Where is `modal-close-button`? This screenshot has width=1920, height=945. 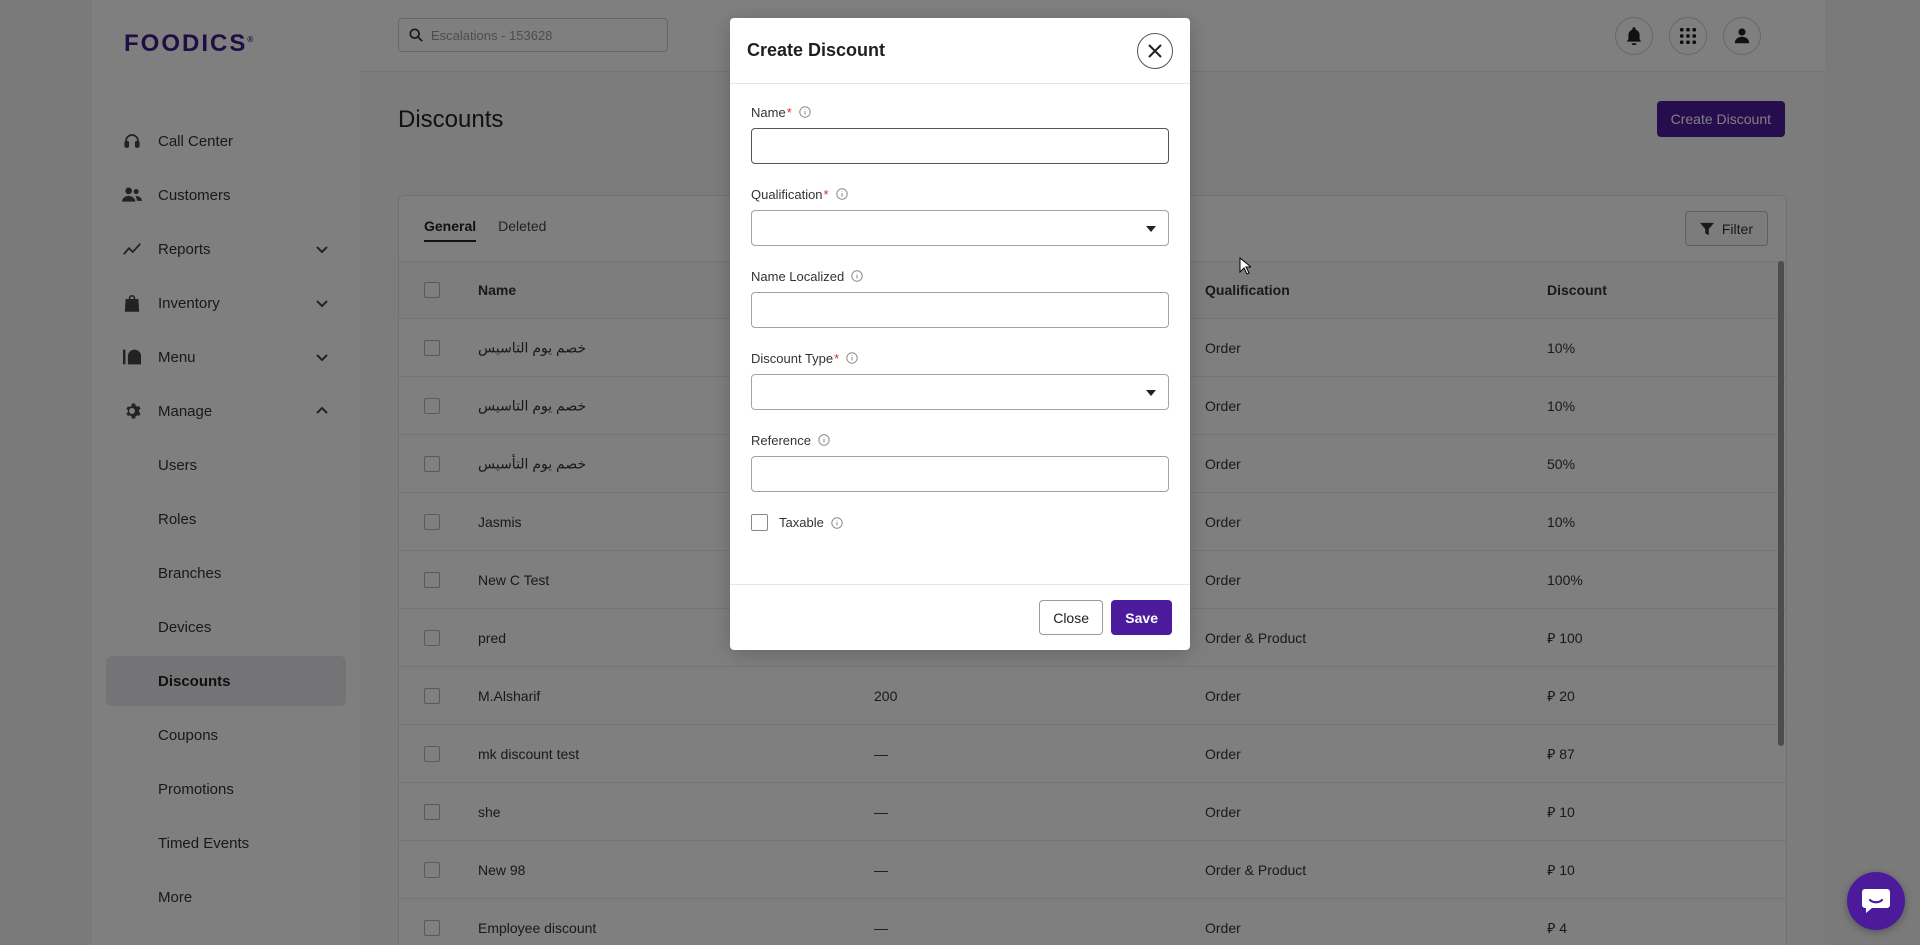 modal-close-button is located at coordinates (1155, 51).